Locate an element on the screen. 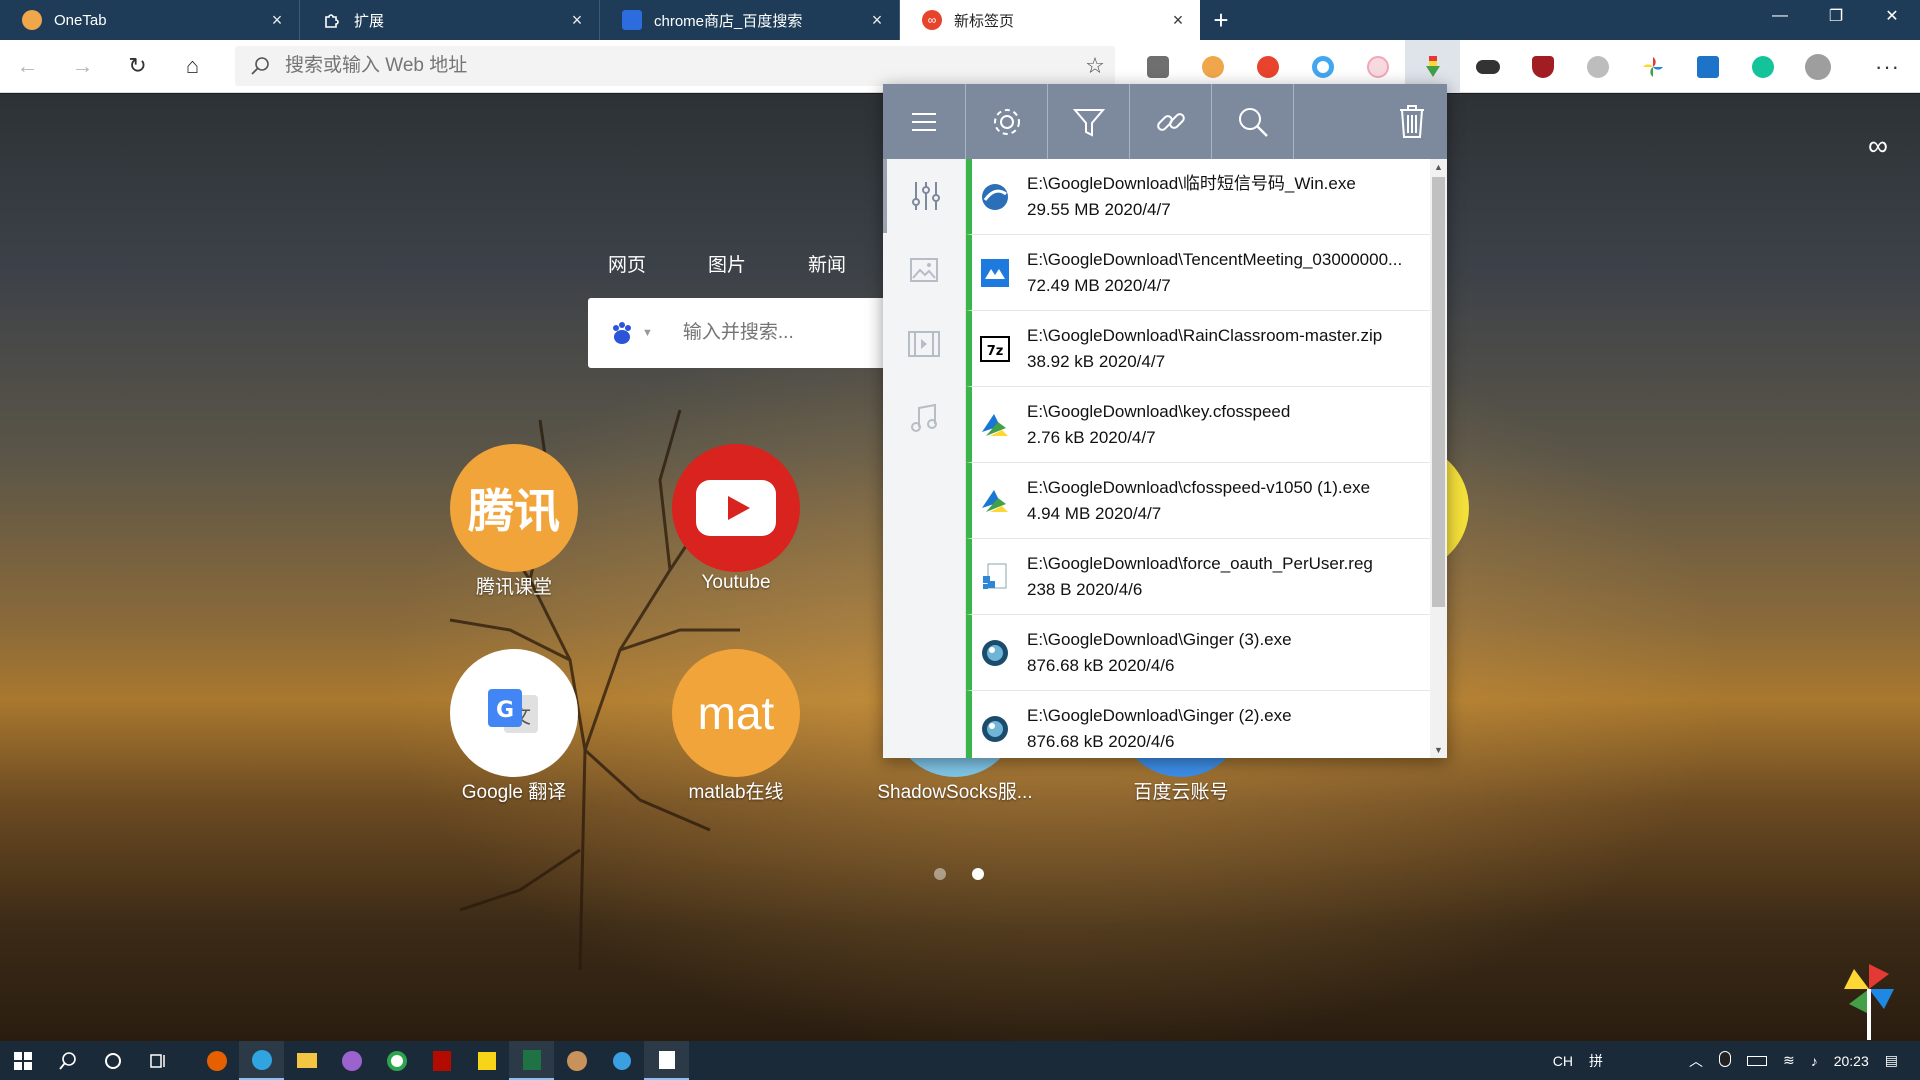 The width and height of the screenshot is (1920, 1080). search-tab-news: 新闻 is located at coordinates (827, 263).